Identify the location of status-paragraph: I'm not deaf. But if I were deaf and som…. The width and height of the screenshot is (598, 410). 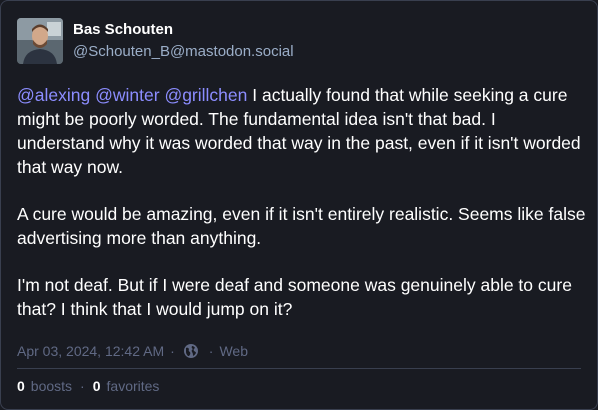
(294, 297).